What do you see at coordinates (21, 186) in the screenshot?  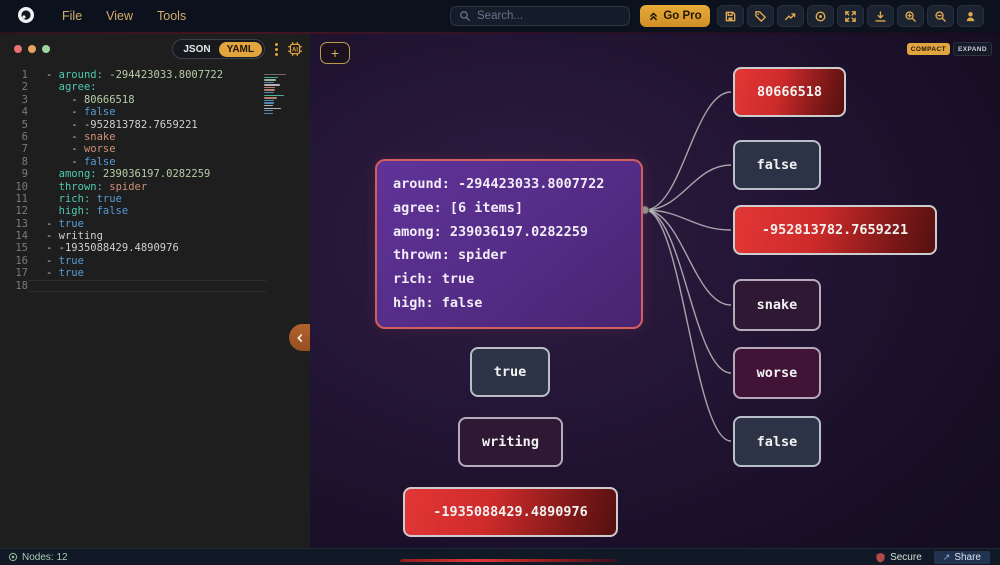 I see `line-number: 10` at bounding box center [21, 186].